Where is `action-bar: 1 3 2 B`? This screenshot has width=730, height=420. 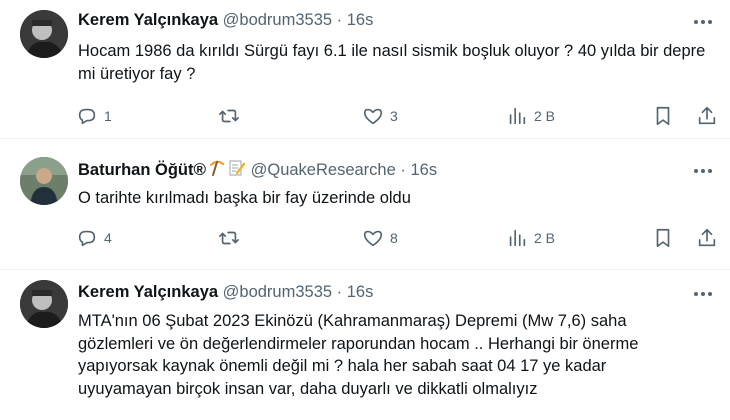
action-bar: 1 3 2 B is located at coordinates (395, 116).